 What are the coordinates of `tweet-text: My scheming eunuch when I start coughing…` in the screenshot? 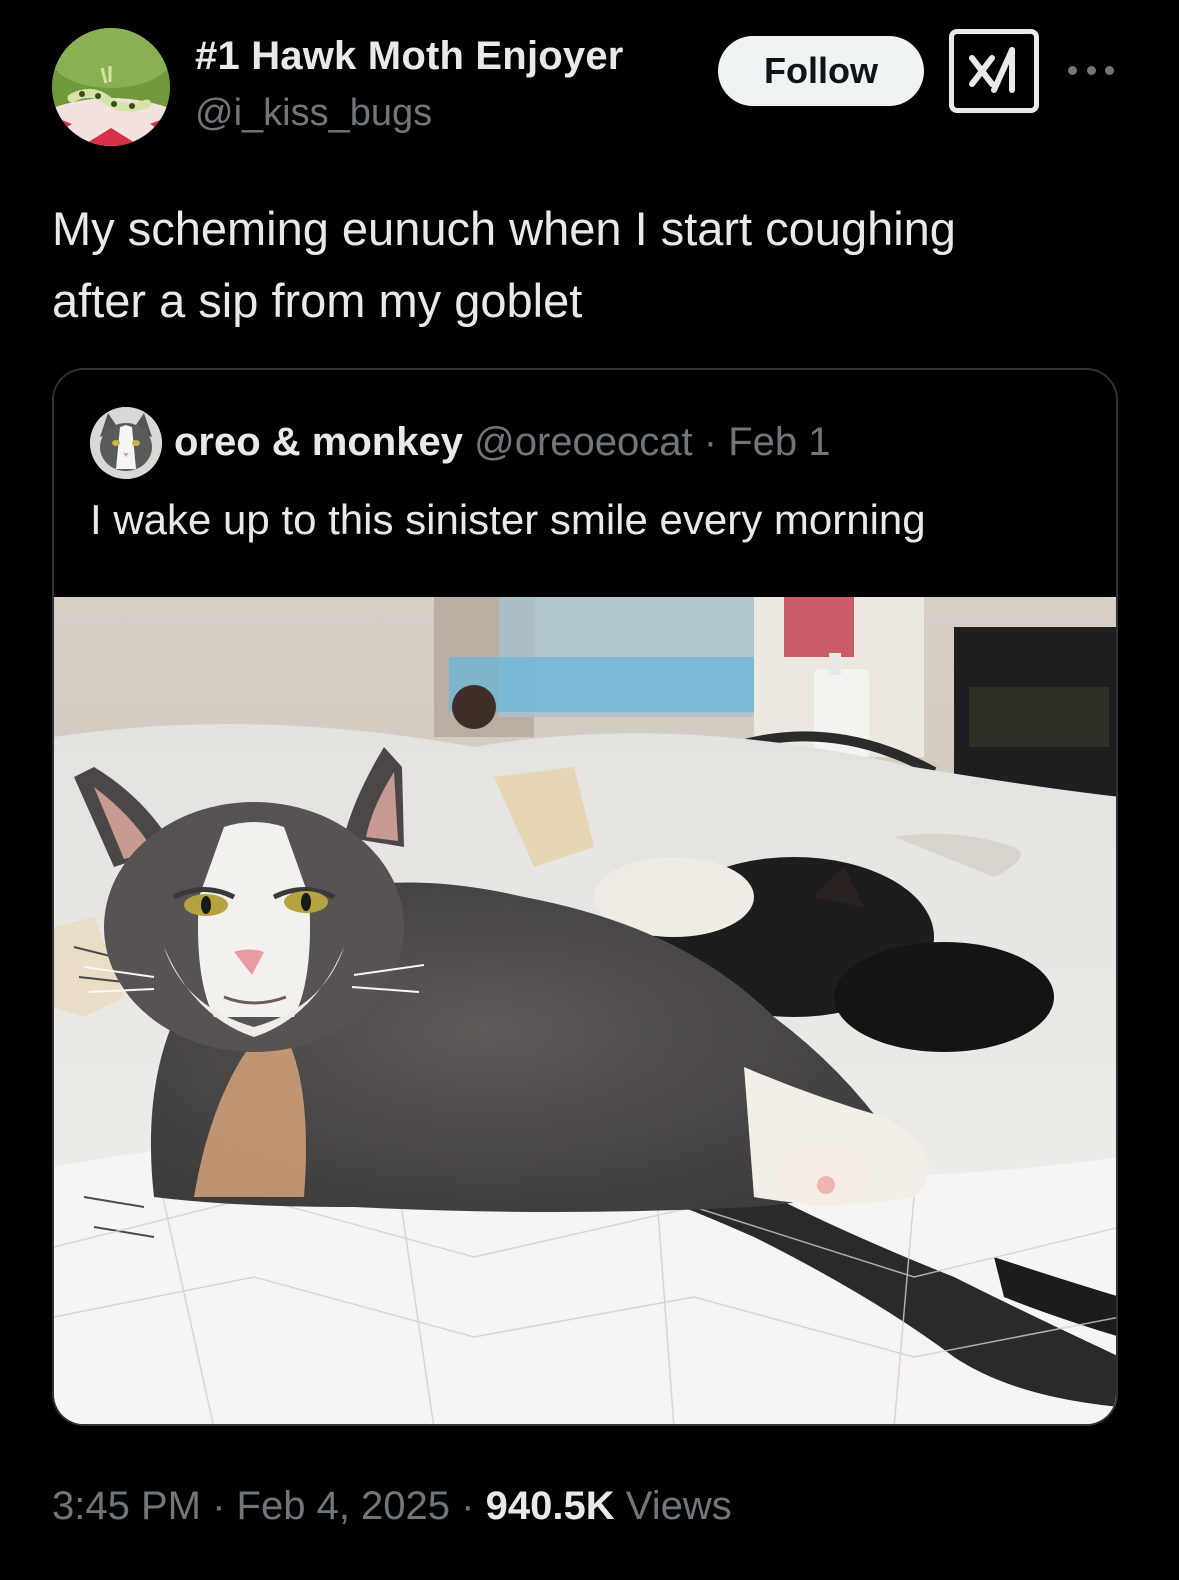 It's located at (592, 265).